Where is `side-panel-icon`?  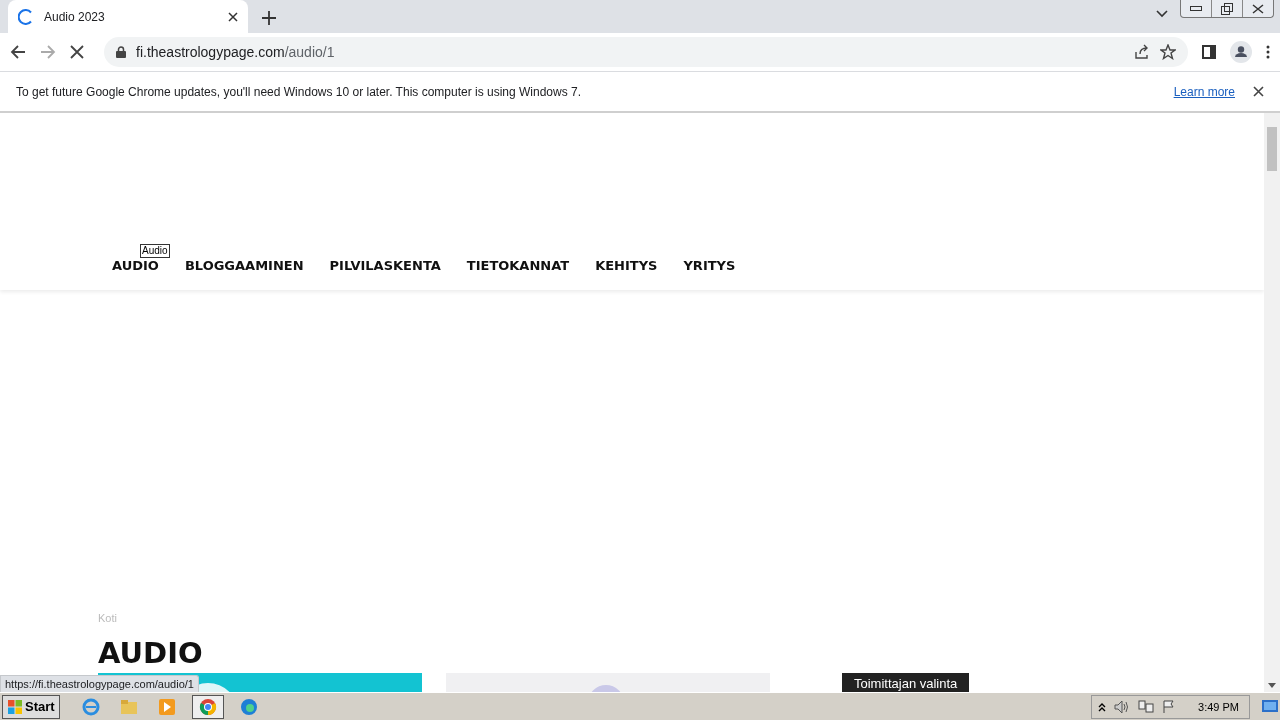 side-panel-icon is located at coordinates (1209, 52).